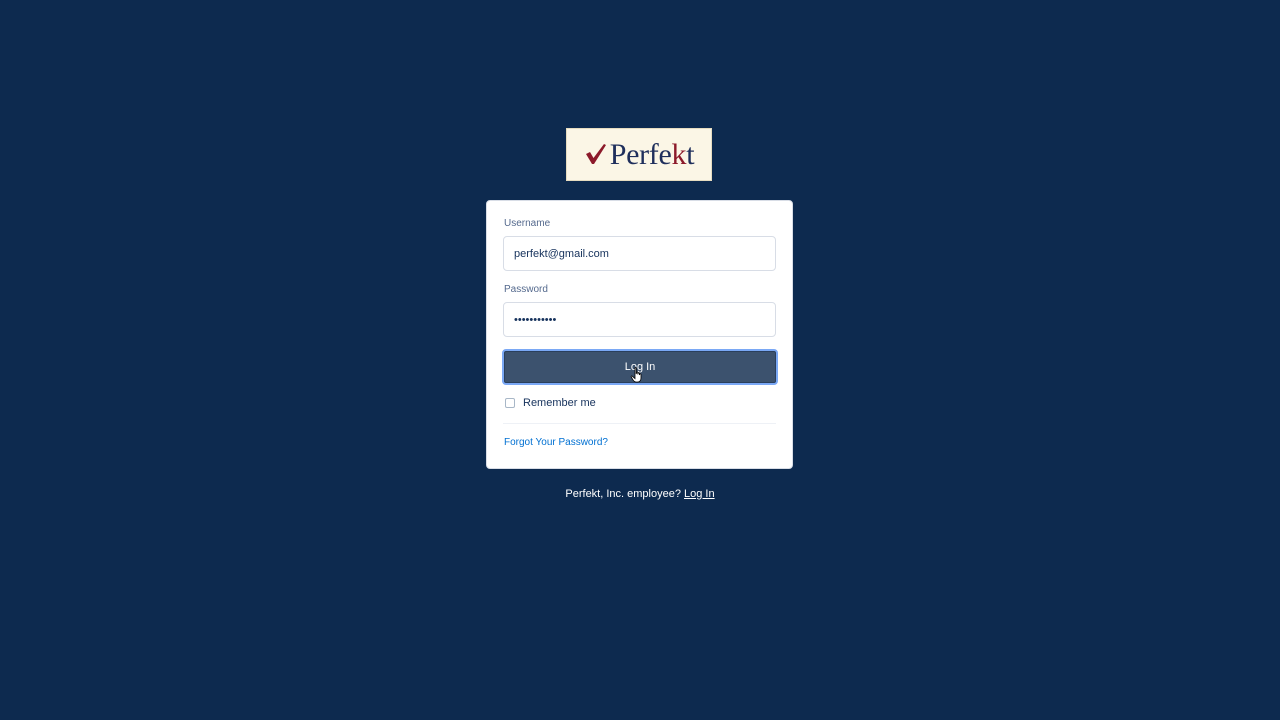 The height and width of the screenshot is (720, 1280). What do you see at coordinates (559, 403) in the screenshot?
I see `remember-me-label: Remember me` at bounding box center [559, 403].